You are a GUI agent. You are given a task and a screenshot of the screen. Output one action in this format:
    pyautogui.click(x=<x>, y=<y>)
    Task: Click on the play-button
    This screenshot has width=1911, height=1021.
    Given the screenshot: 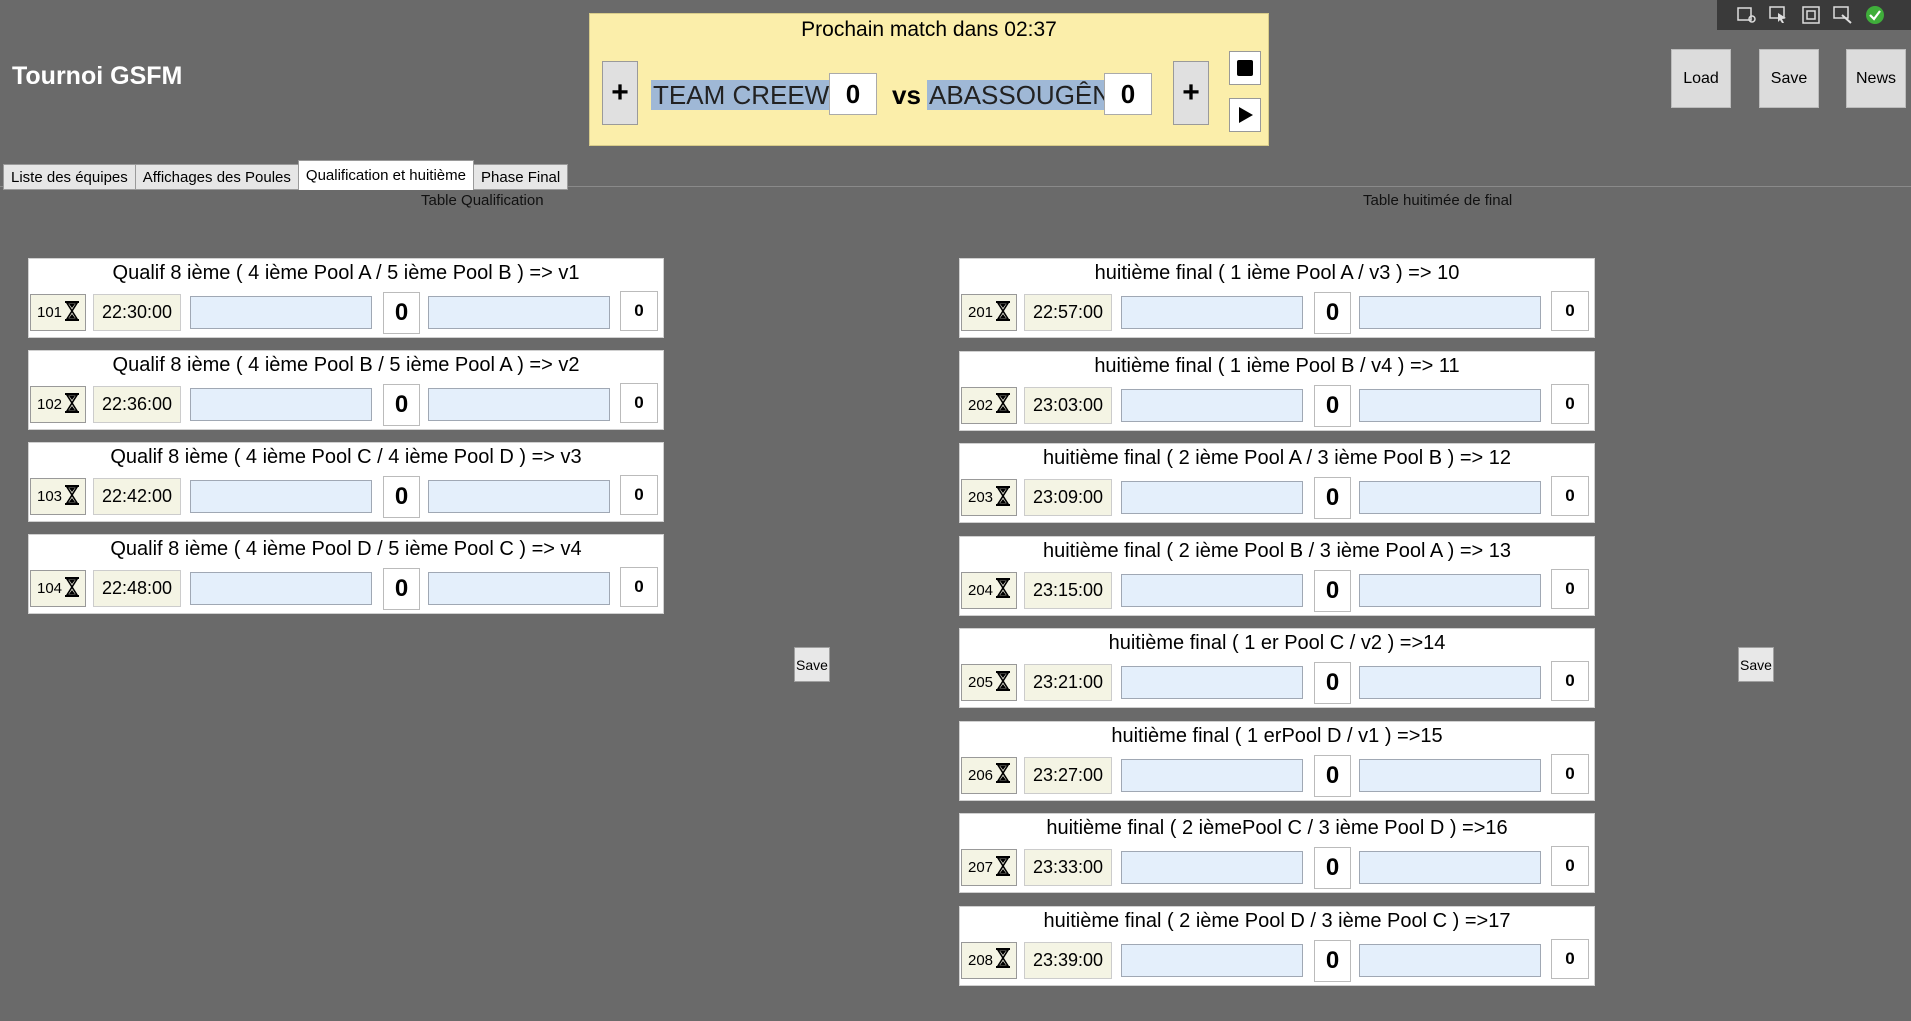 What is the action you would take?
    pyautogui.click(x=1245, y=115)
    